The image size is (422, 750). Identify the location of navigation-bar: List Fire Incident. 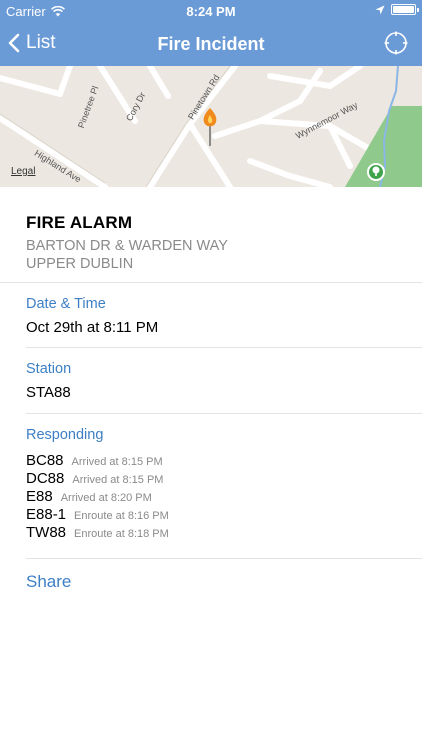
(211, 44).